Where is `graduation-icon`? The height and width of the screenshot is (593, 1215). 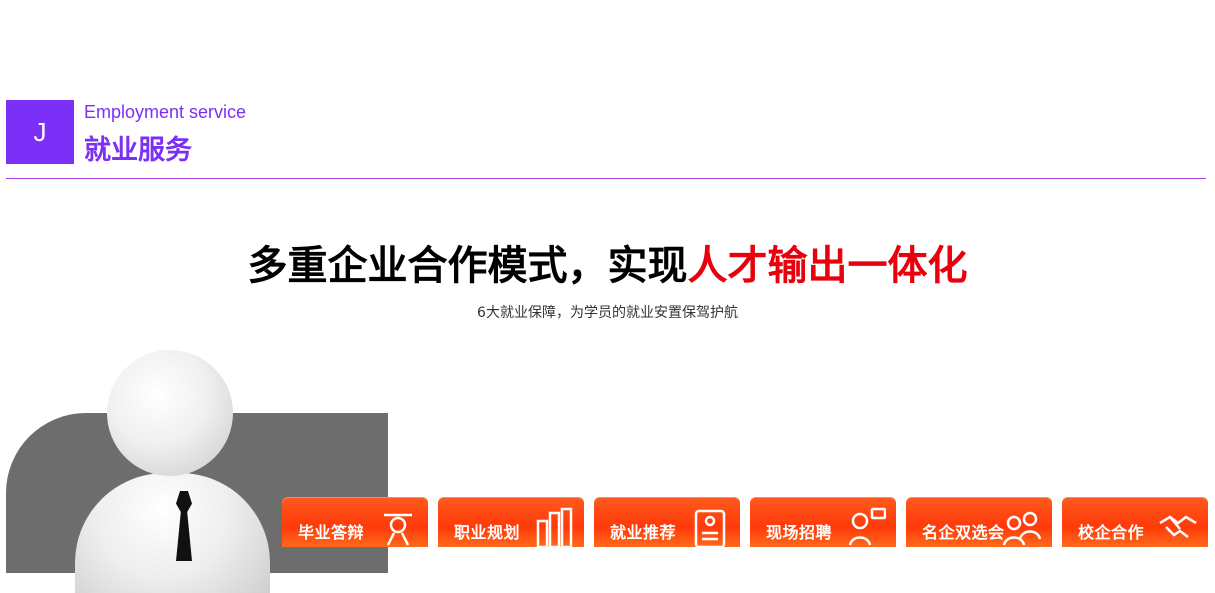 graduation-icon is located at coordinates (398, 527).